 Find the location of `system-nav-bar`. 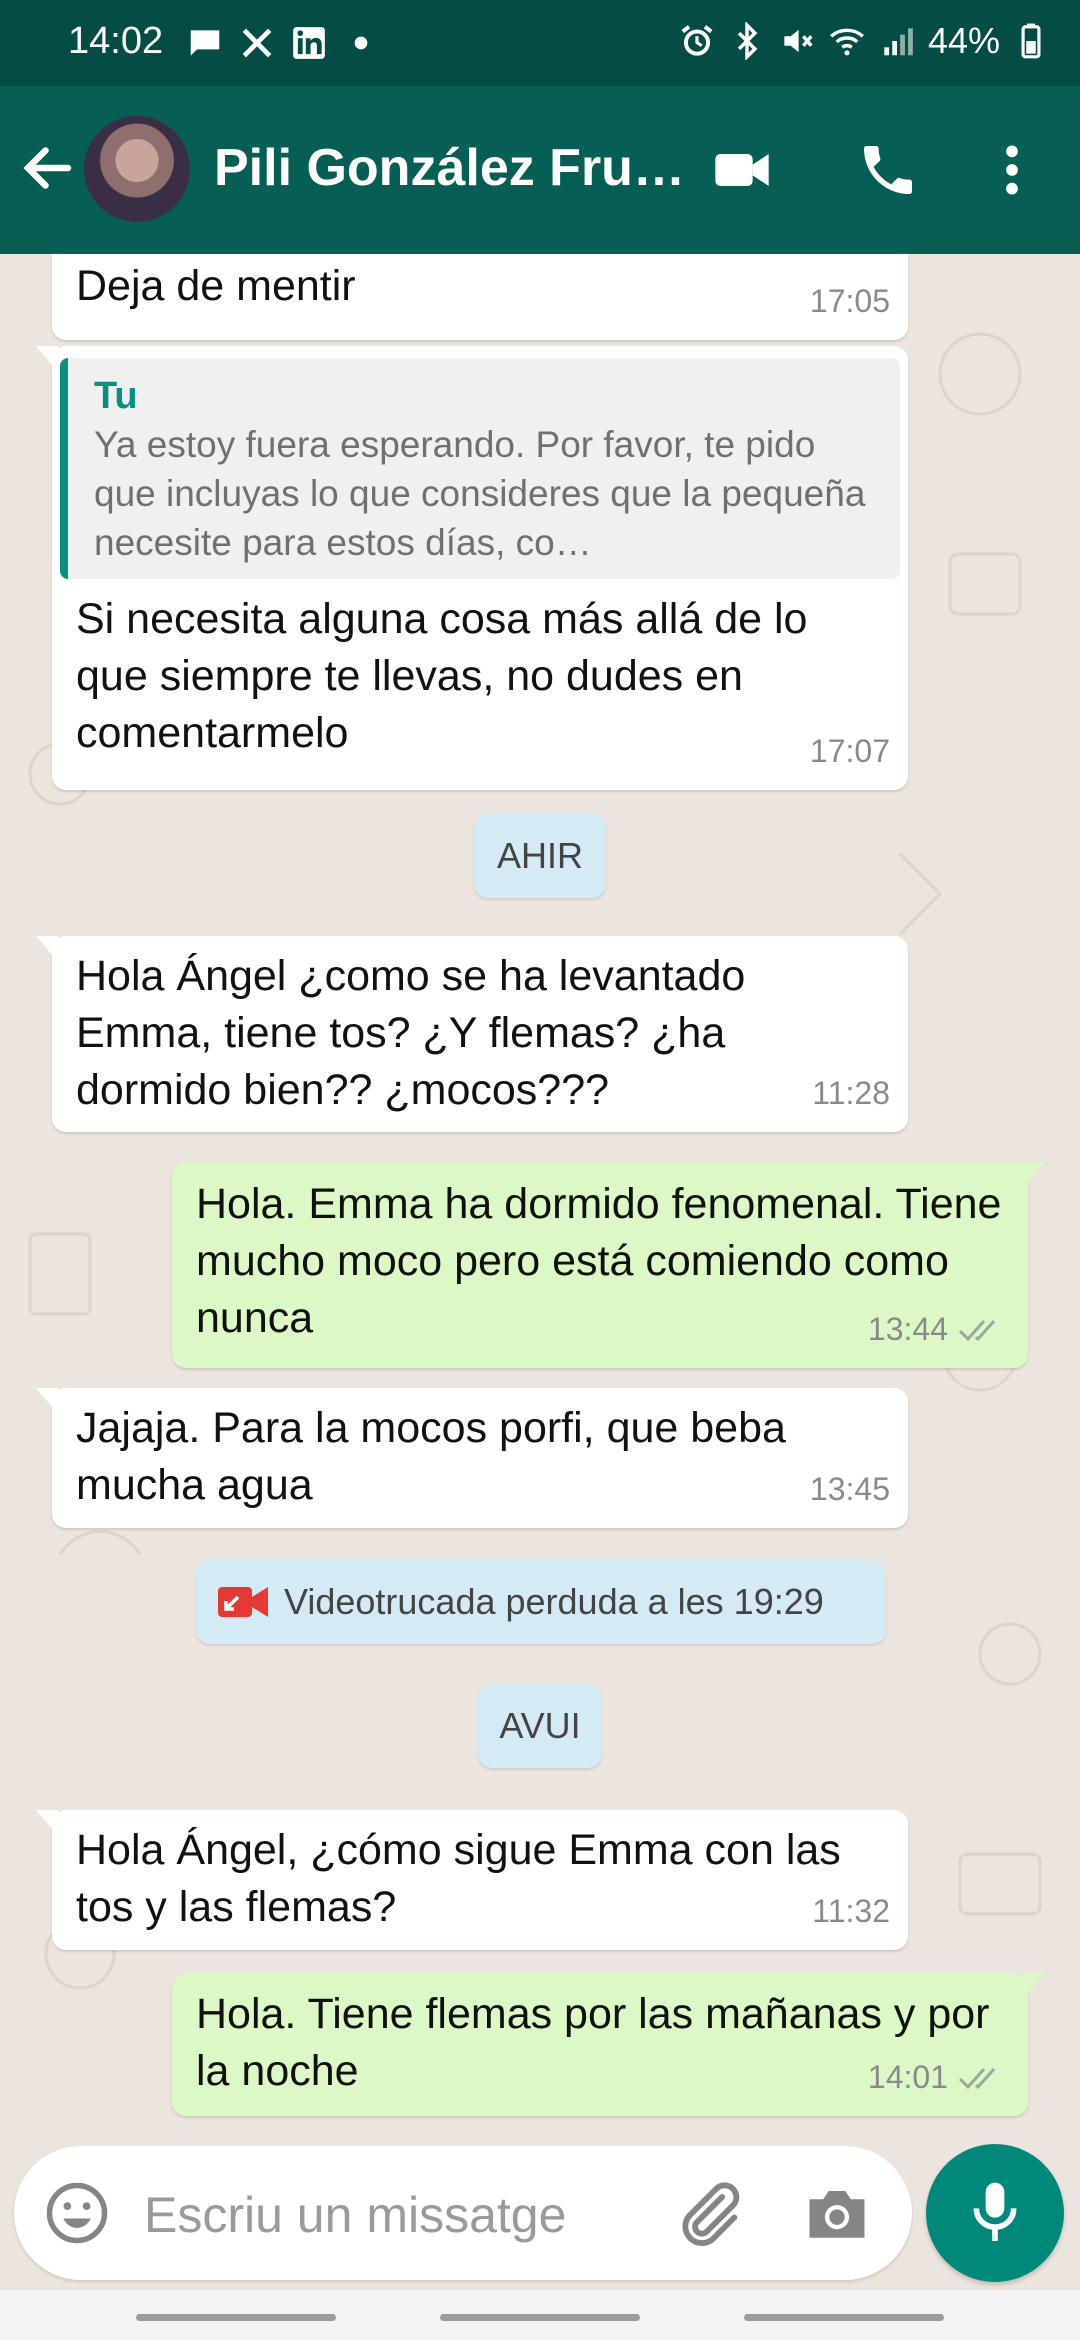

system-nav-bar is located at coordinates (540, 2315).